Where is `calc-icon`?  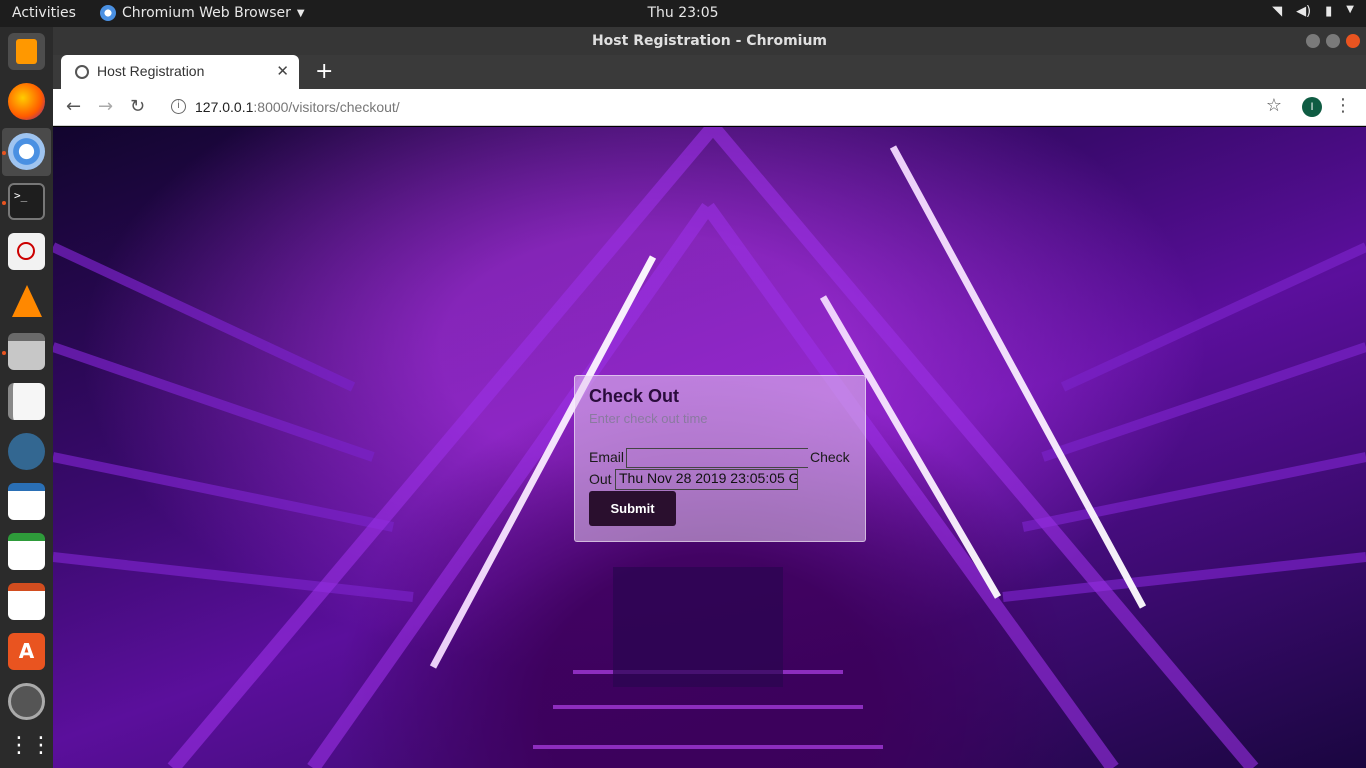
calc-icon is located at coordinates (26, 551).